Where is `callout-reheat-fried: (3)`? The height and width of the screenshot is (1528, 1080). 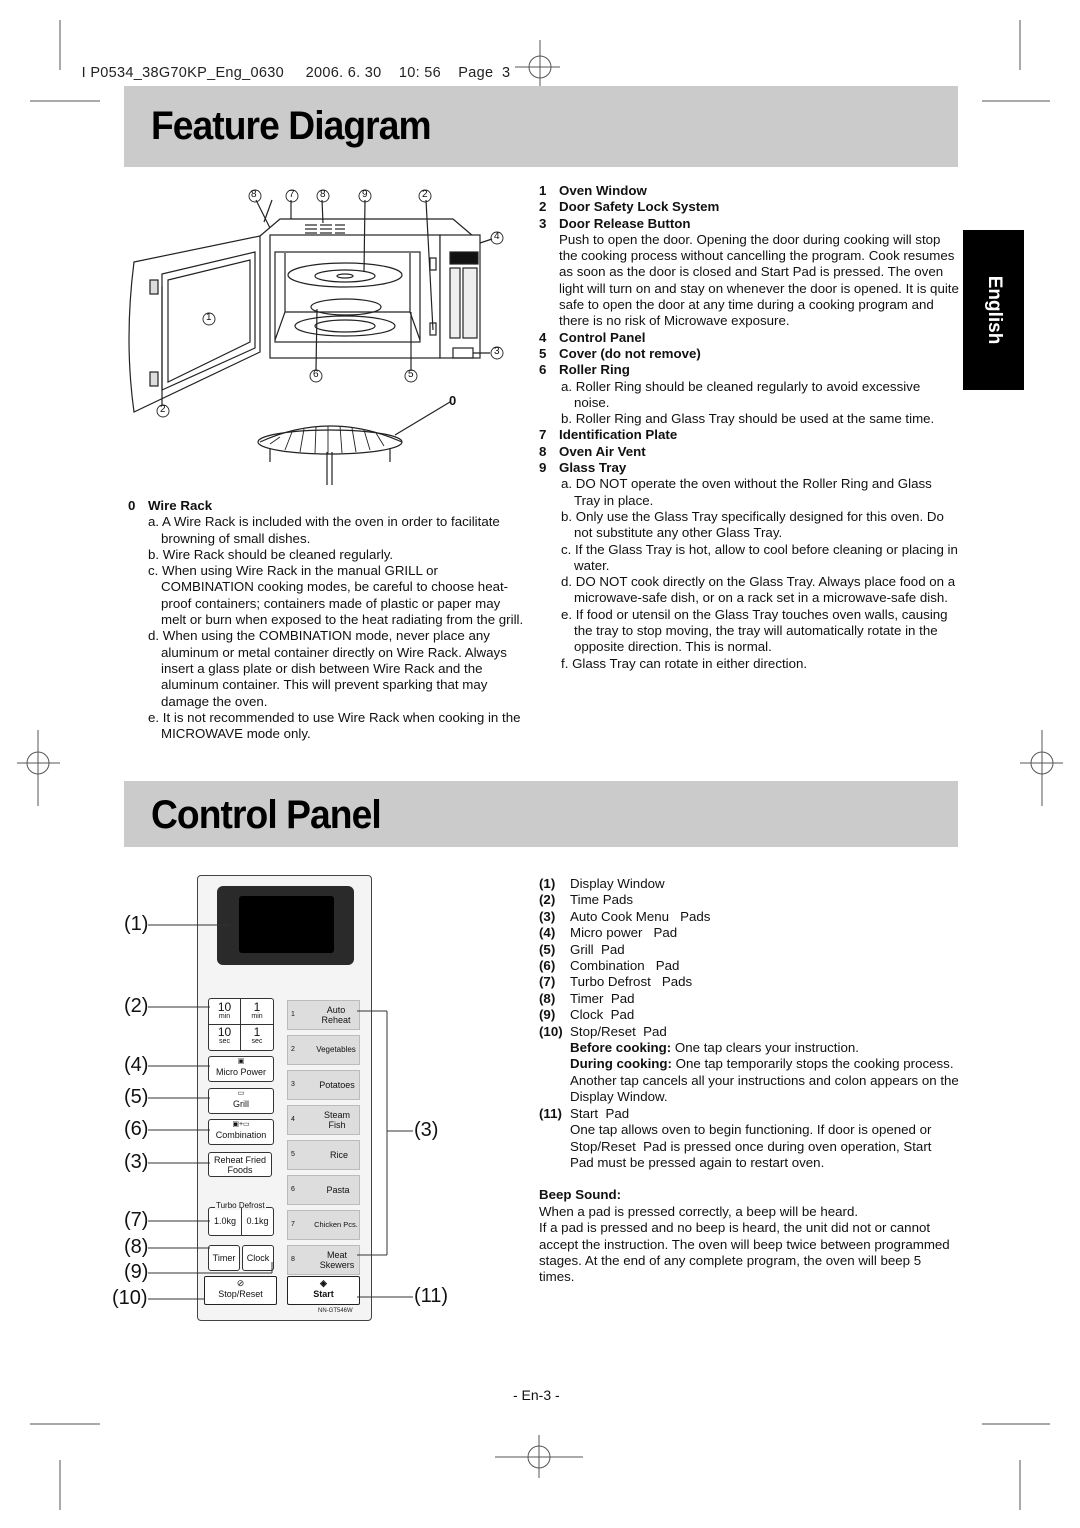 callout-reheat-fried: (3) is located at coordinates (136, 1162).